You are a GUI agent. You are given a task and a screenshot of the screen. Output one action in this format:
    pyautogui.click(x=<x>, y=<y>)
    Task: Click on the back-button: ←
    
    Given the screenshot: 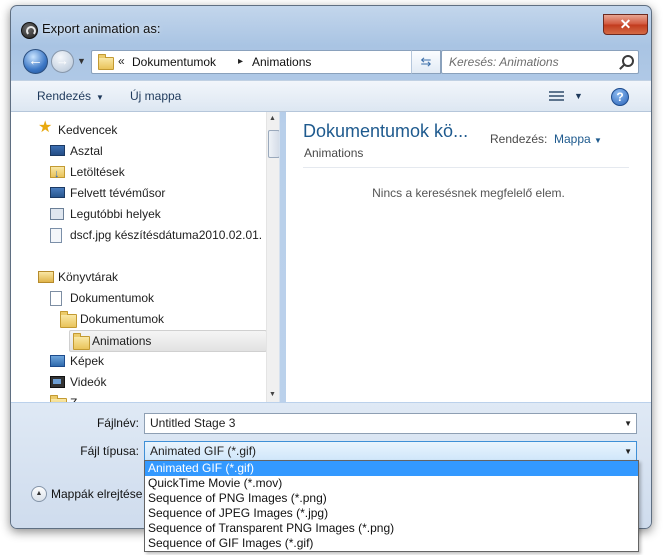 What is the action you would take?
    pyautogui.click(x=35, y=61)
    